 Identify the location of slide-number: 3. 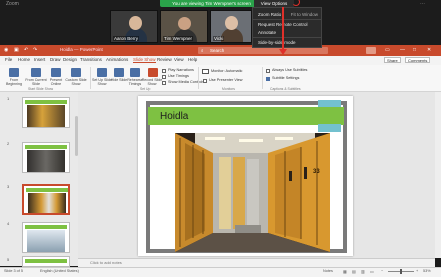
(8, 186).